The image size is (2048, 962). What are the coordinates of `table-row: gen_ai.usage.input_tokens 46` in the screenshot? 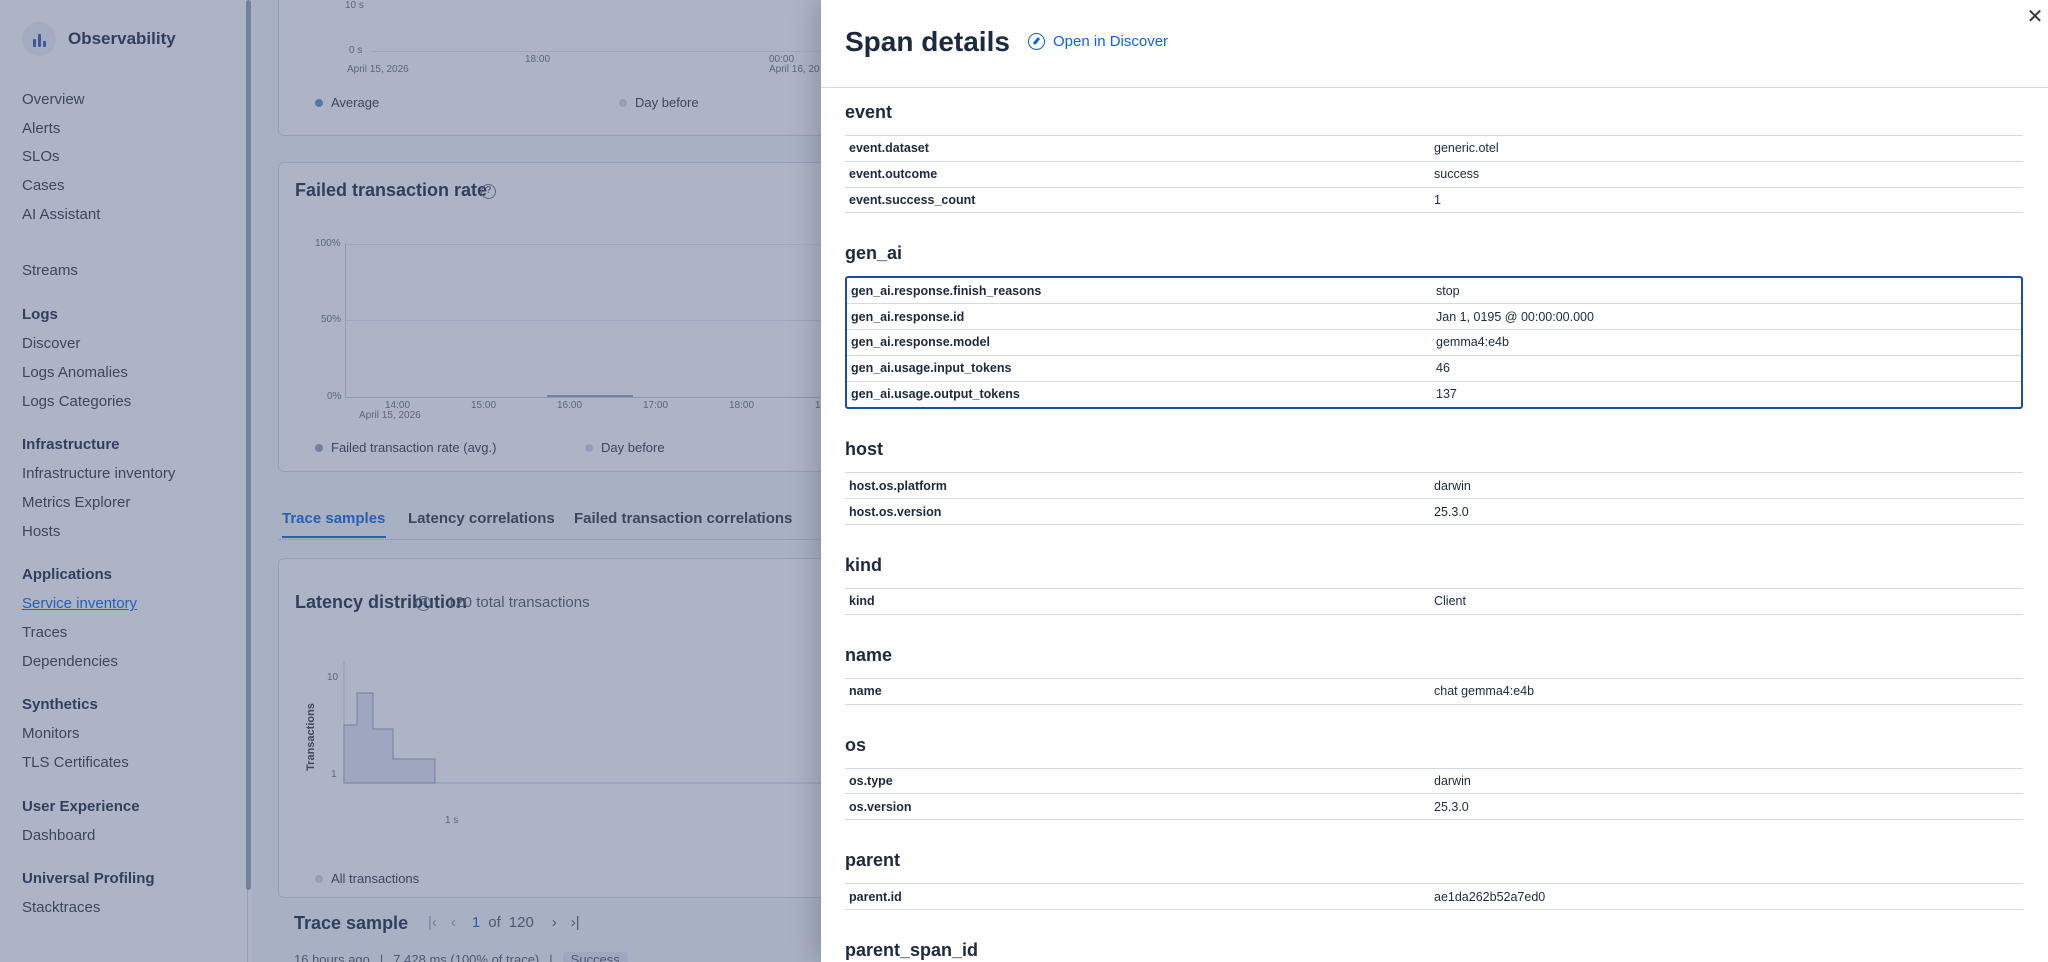 It's located at (1434, 369).